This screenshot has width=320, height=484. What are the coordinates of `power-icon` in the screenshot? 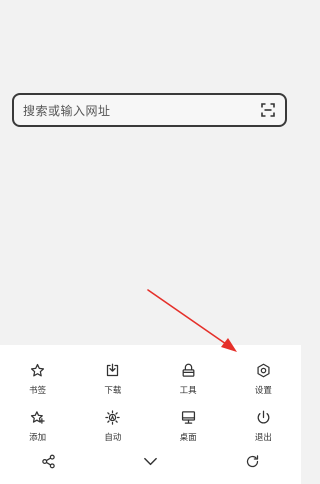 It's located at (263, 417).